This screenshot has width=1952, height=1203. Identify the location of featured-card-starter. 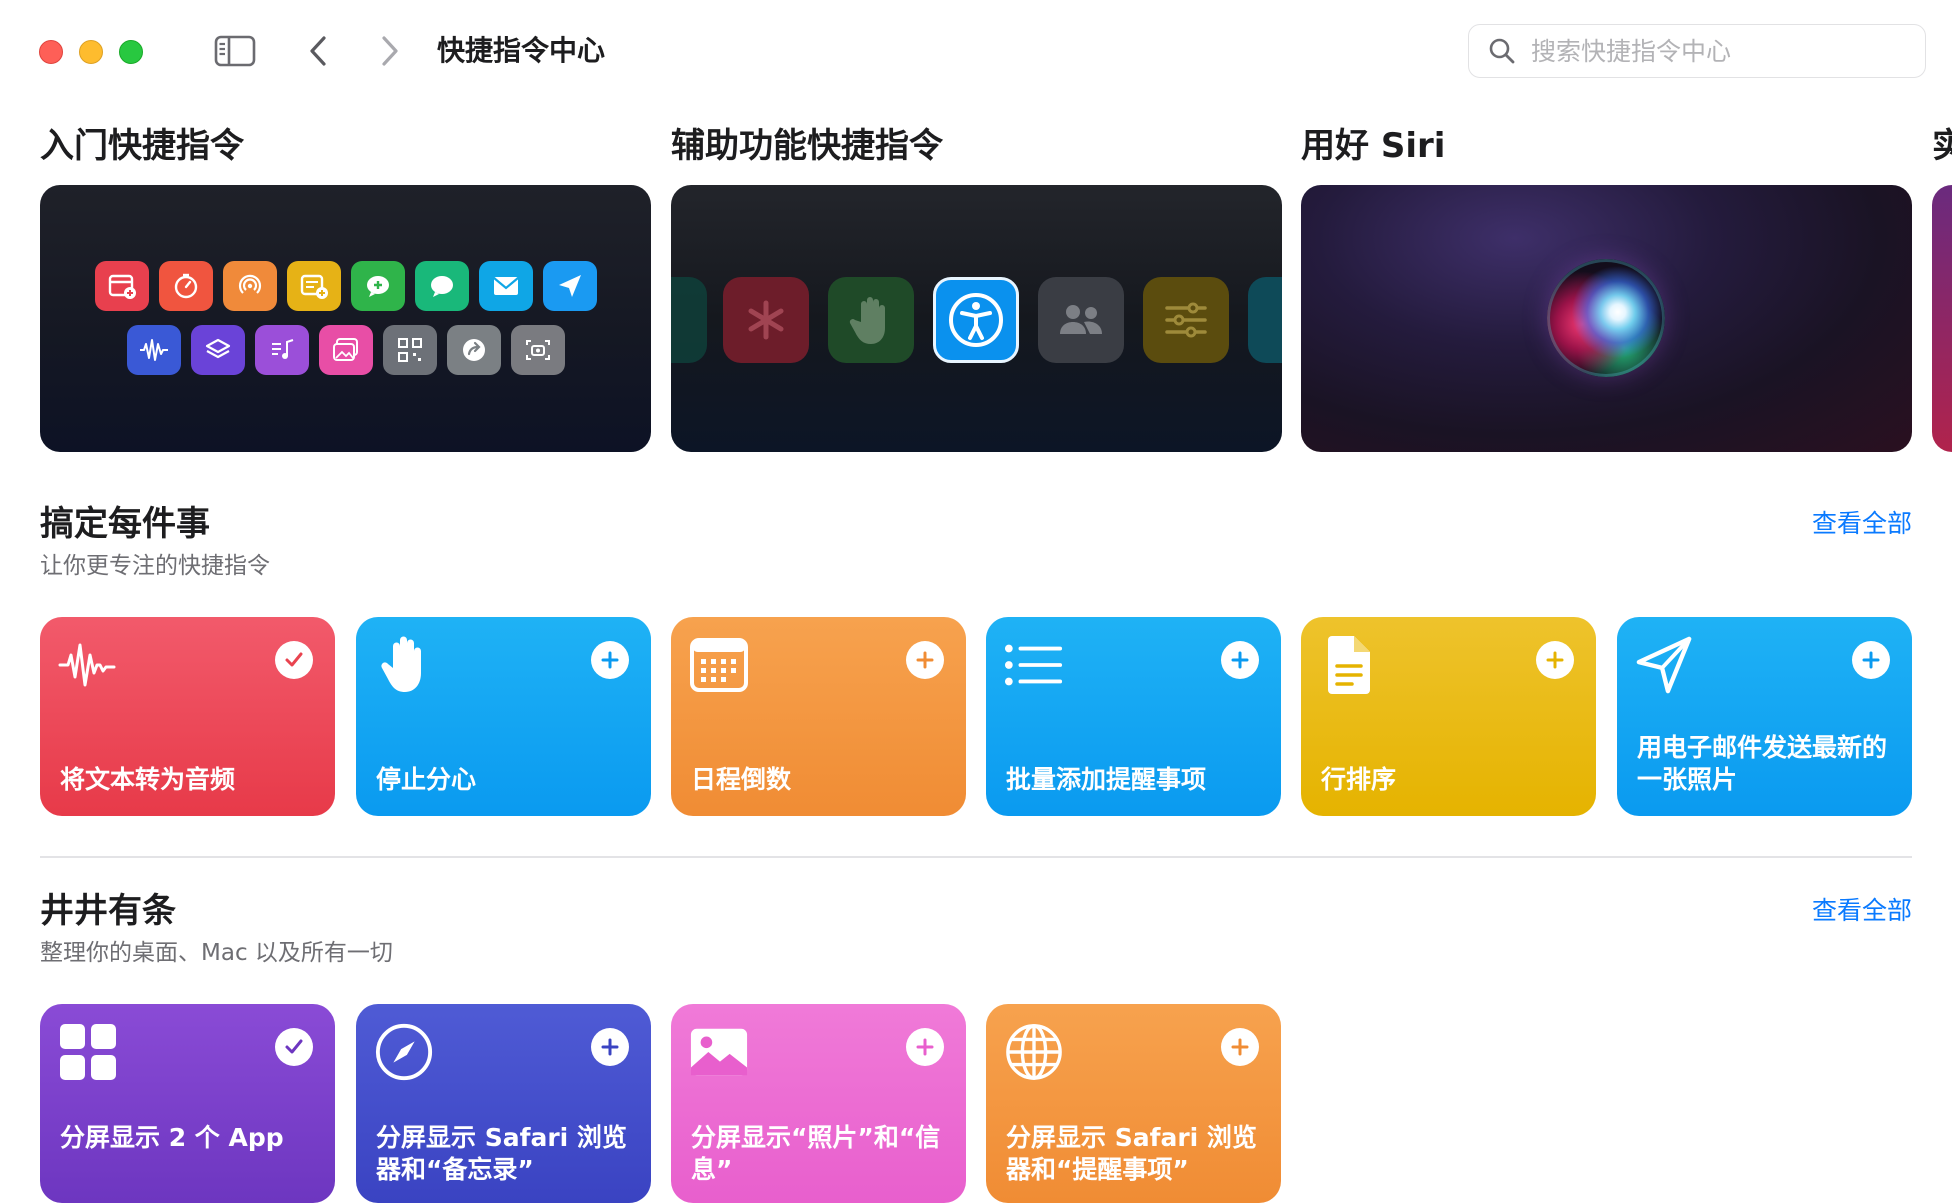
(345, 318).